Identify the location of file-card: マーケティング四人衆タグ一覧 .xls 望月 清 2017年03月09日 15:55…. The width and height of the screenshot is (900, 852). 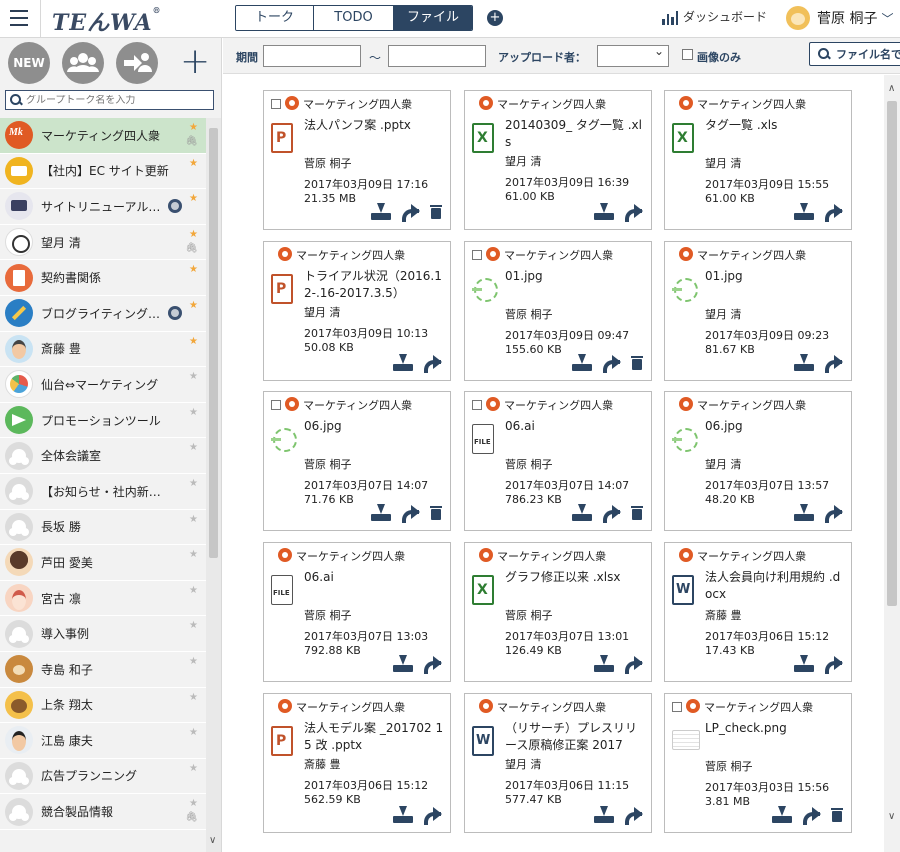
(758, 160).